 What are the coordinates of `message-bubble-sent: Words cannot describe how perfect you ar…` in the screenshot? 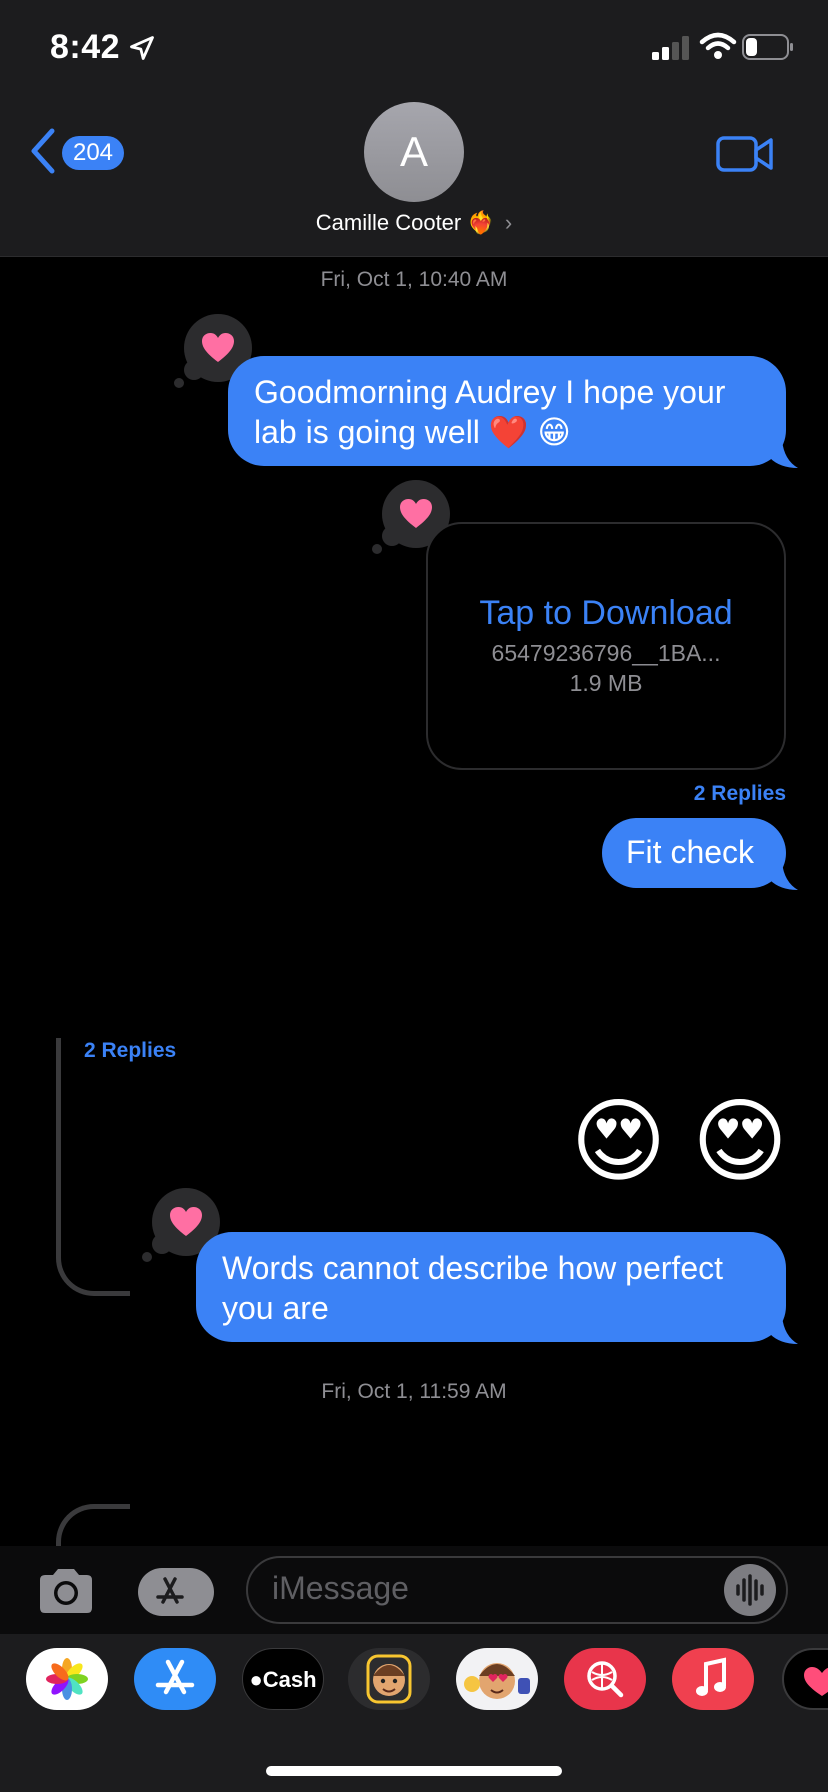 It's located at (491, 1287).